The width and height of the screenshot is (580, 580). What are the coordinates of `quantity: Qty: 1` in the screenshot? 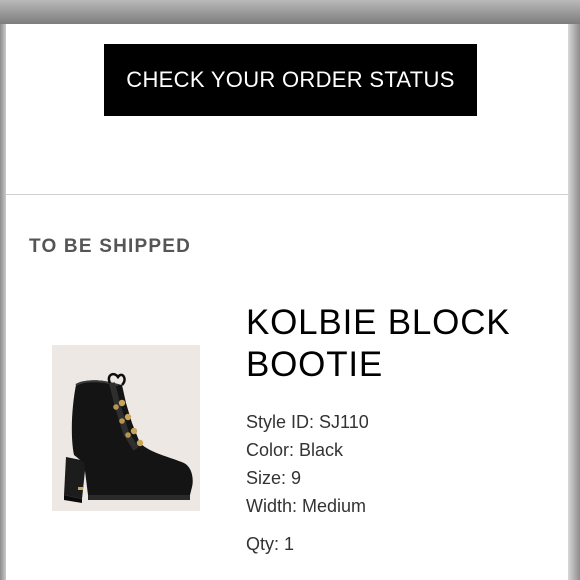 It's located at (270, 544).